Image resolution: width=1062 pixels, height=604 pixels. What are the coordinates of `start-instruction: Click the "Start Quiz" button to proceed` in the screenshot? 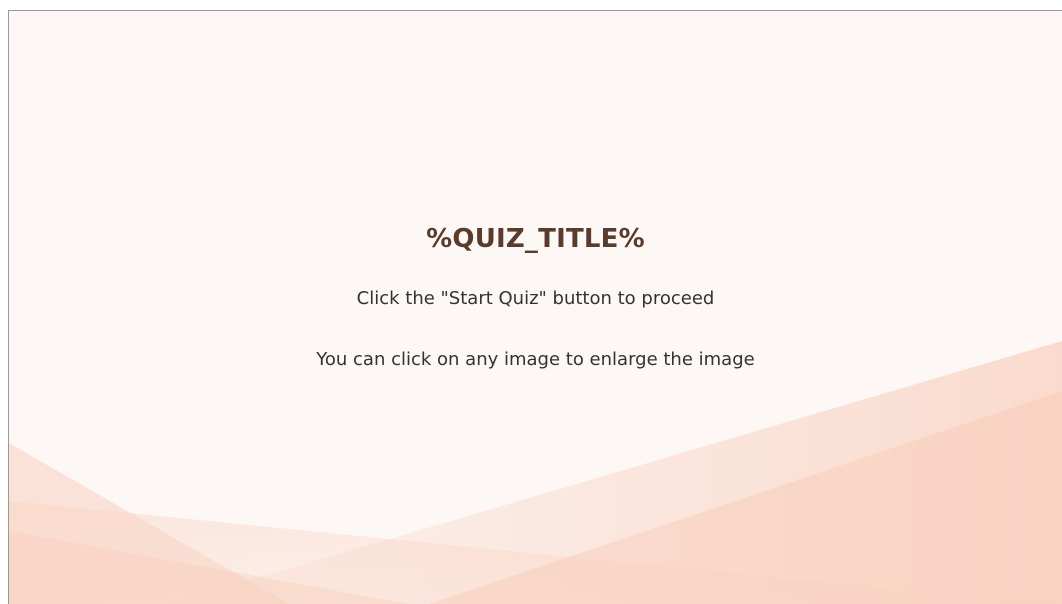 It's located at (535, 298).